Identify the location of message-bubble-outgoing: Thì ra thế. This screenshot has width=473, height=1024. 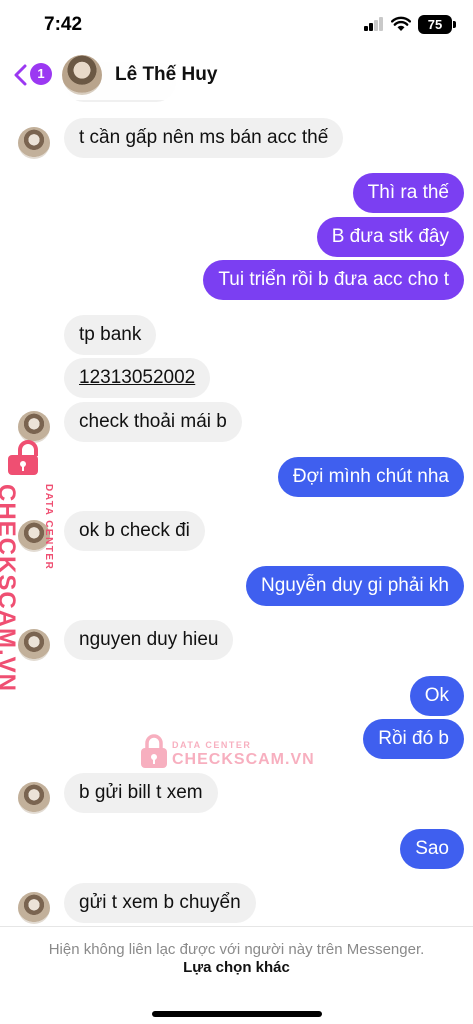
(408, 193).